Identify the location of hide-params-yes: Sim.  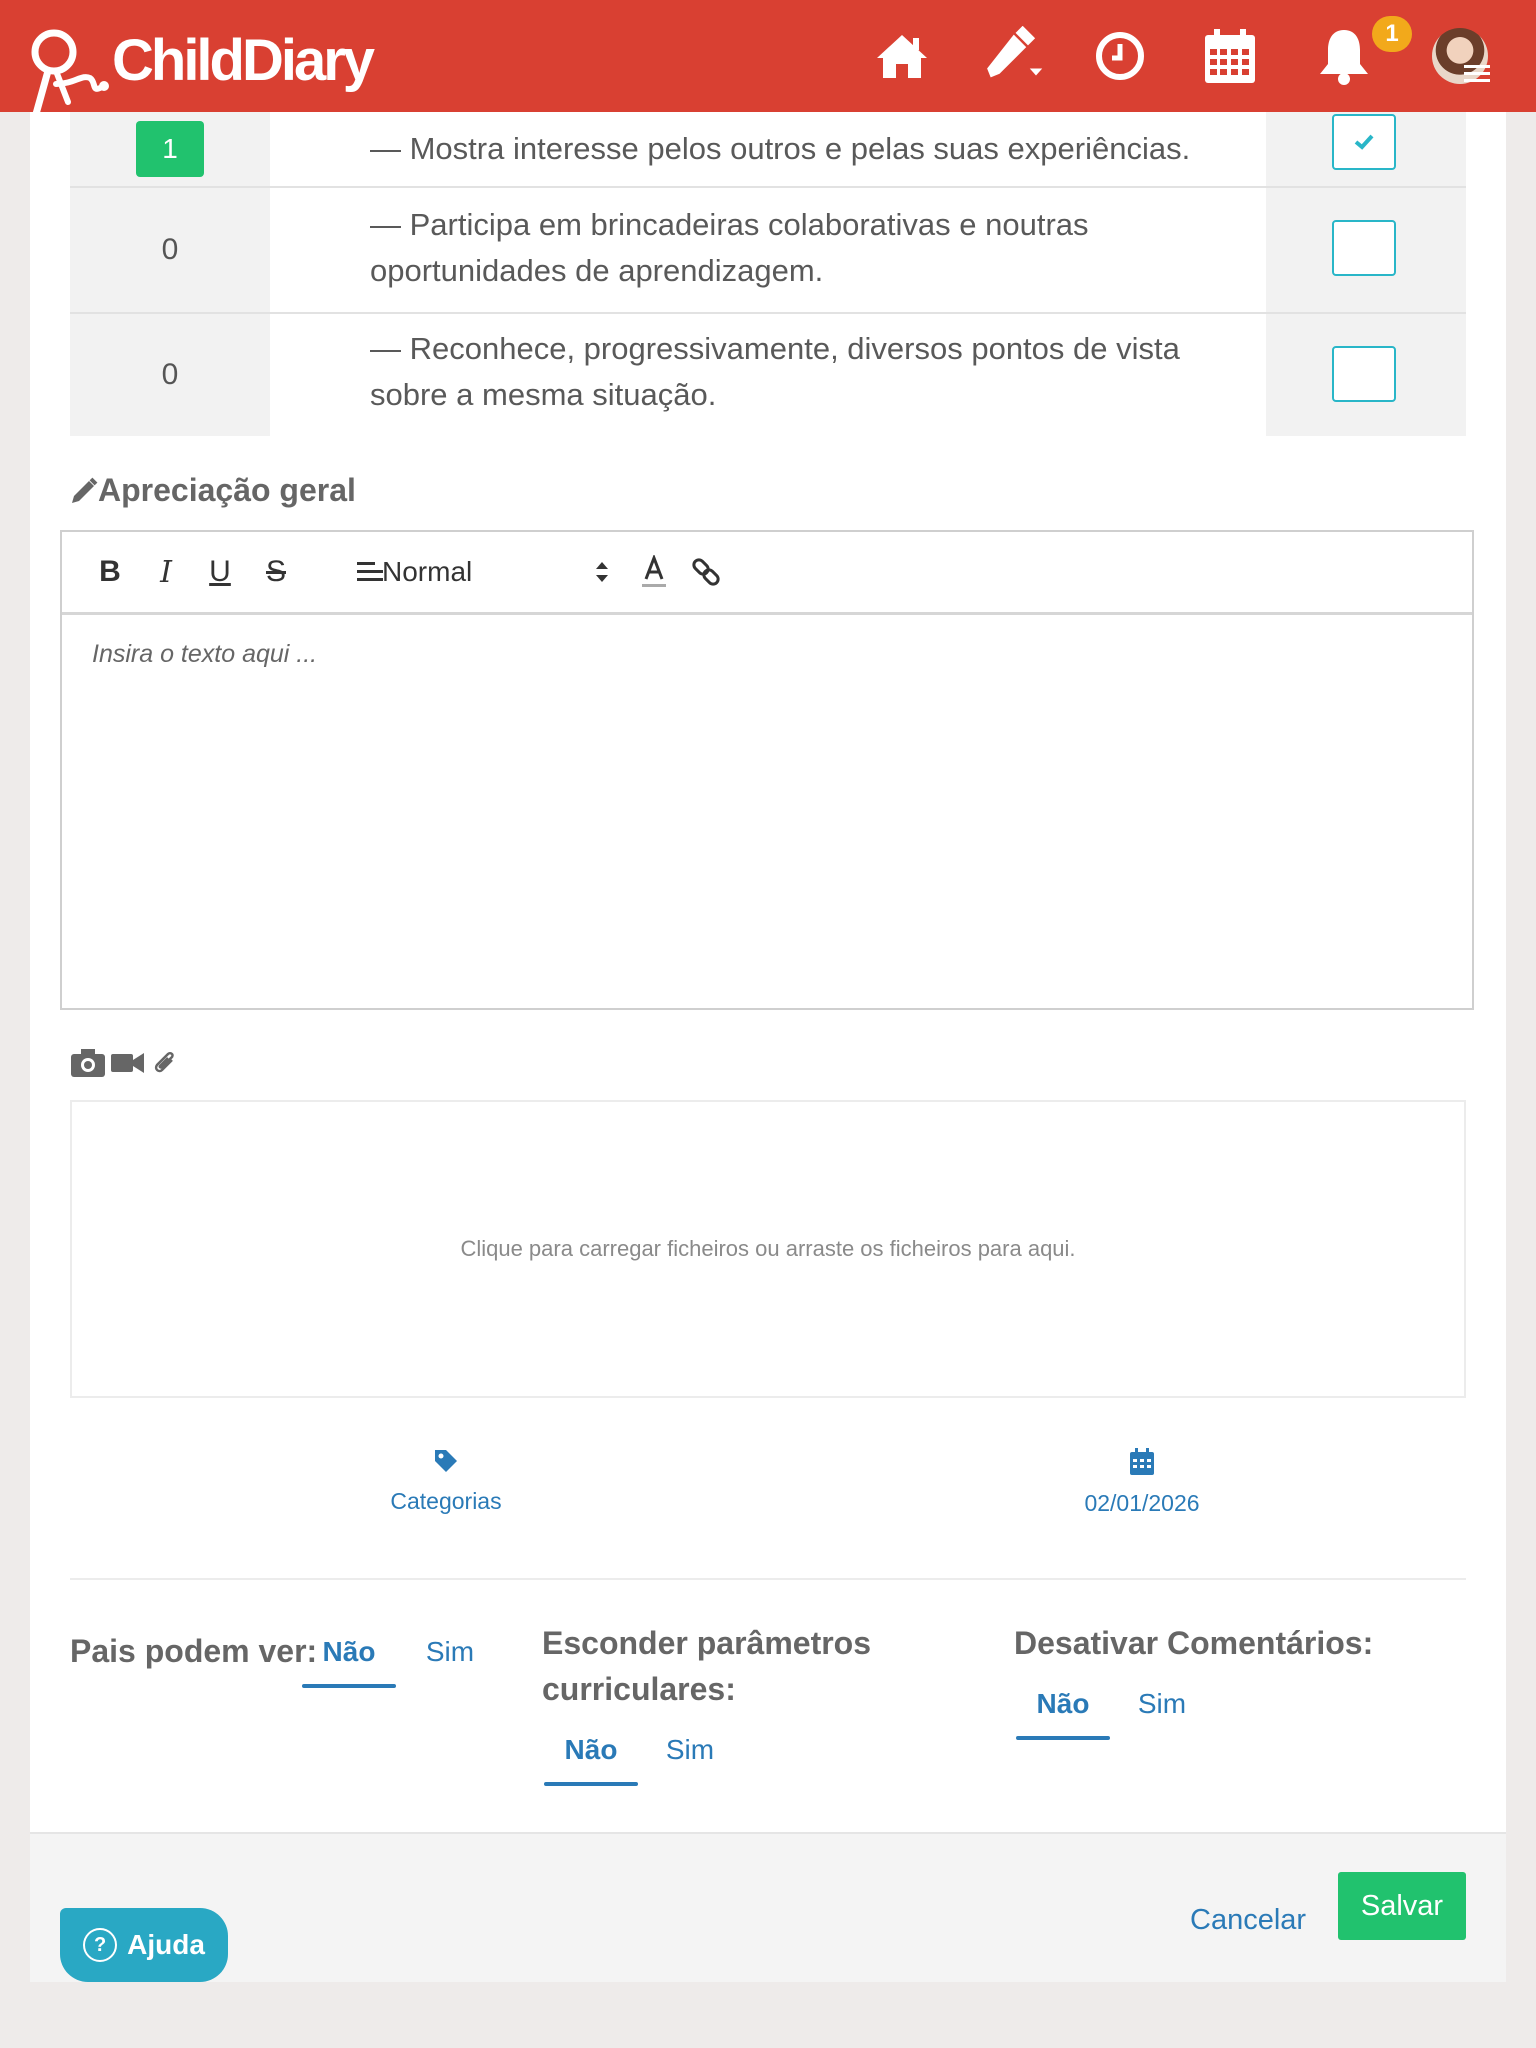
(690, 1750).